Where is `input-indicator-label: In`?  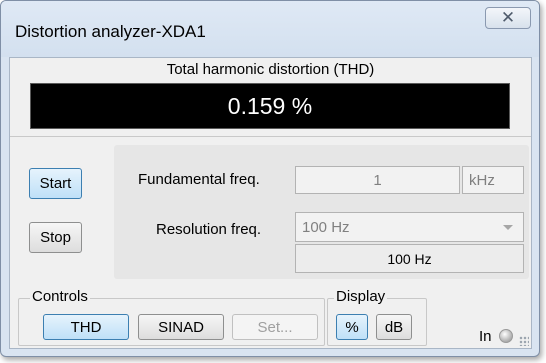 input-indicator-label: In is located at coordinates (485, 336).